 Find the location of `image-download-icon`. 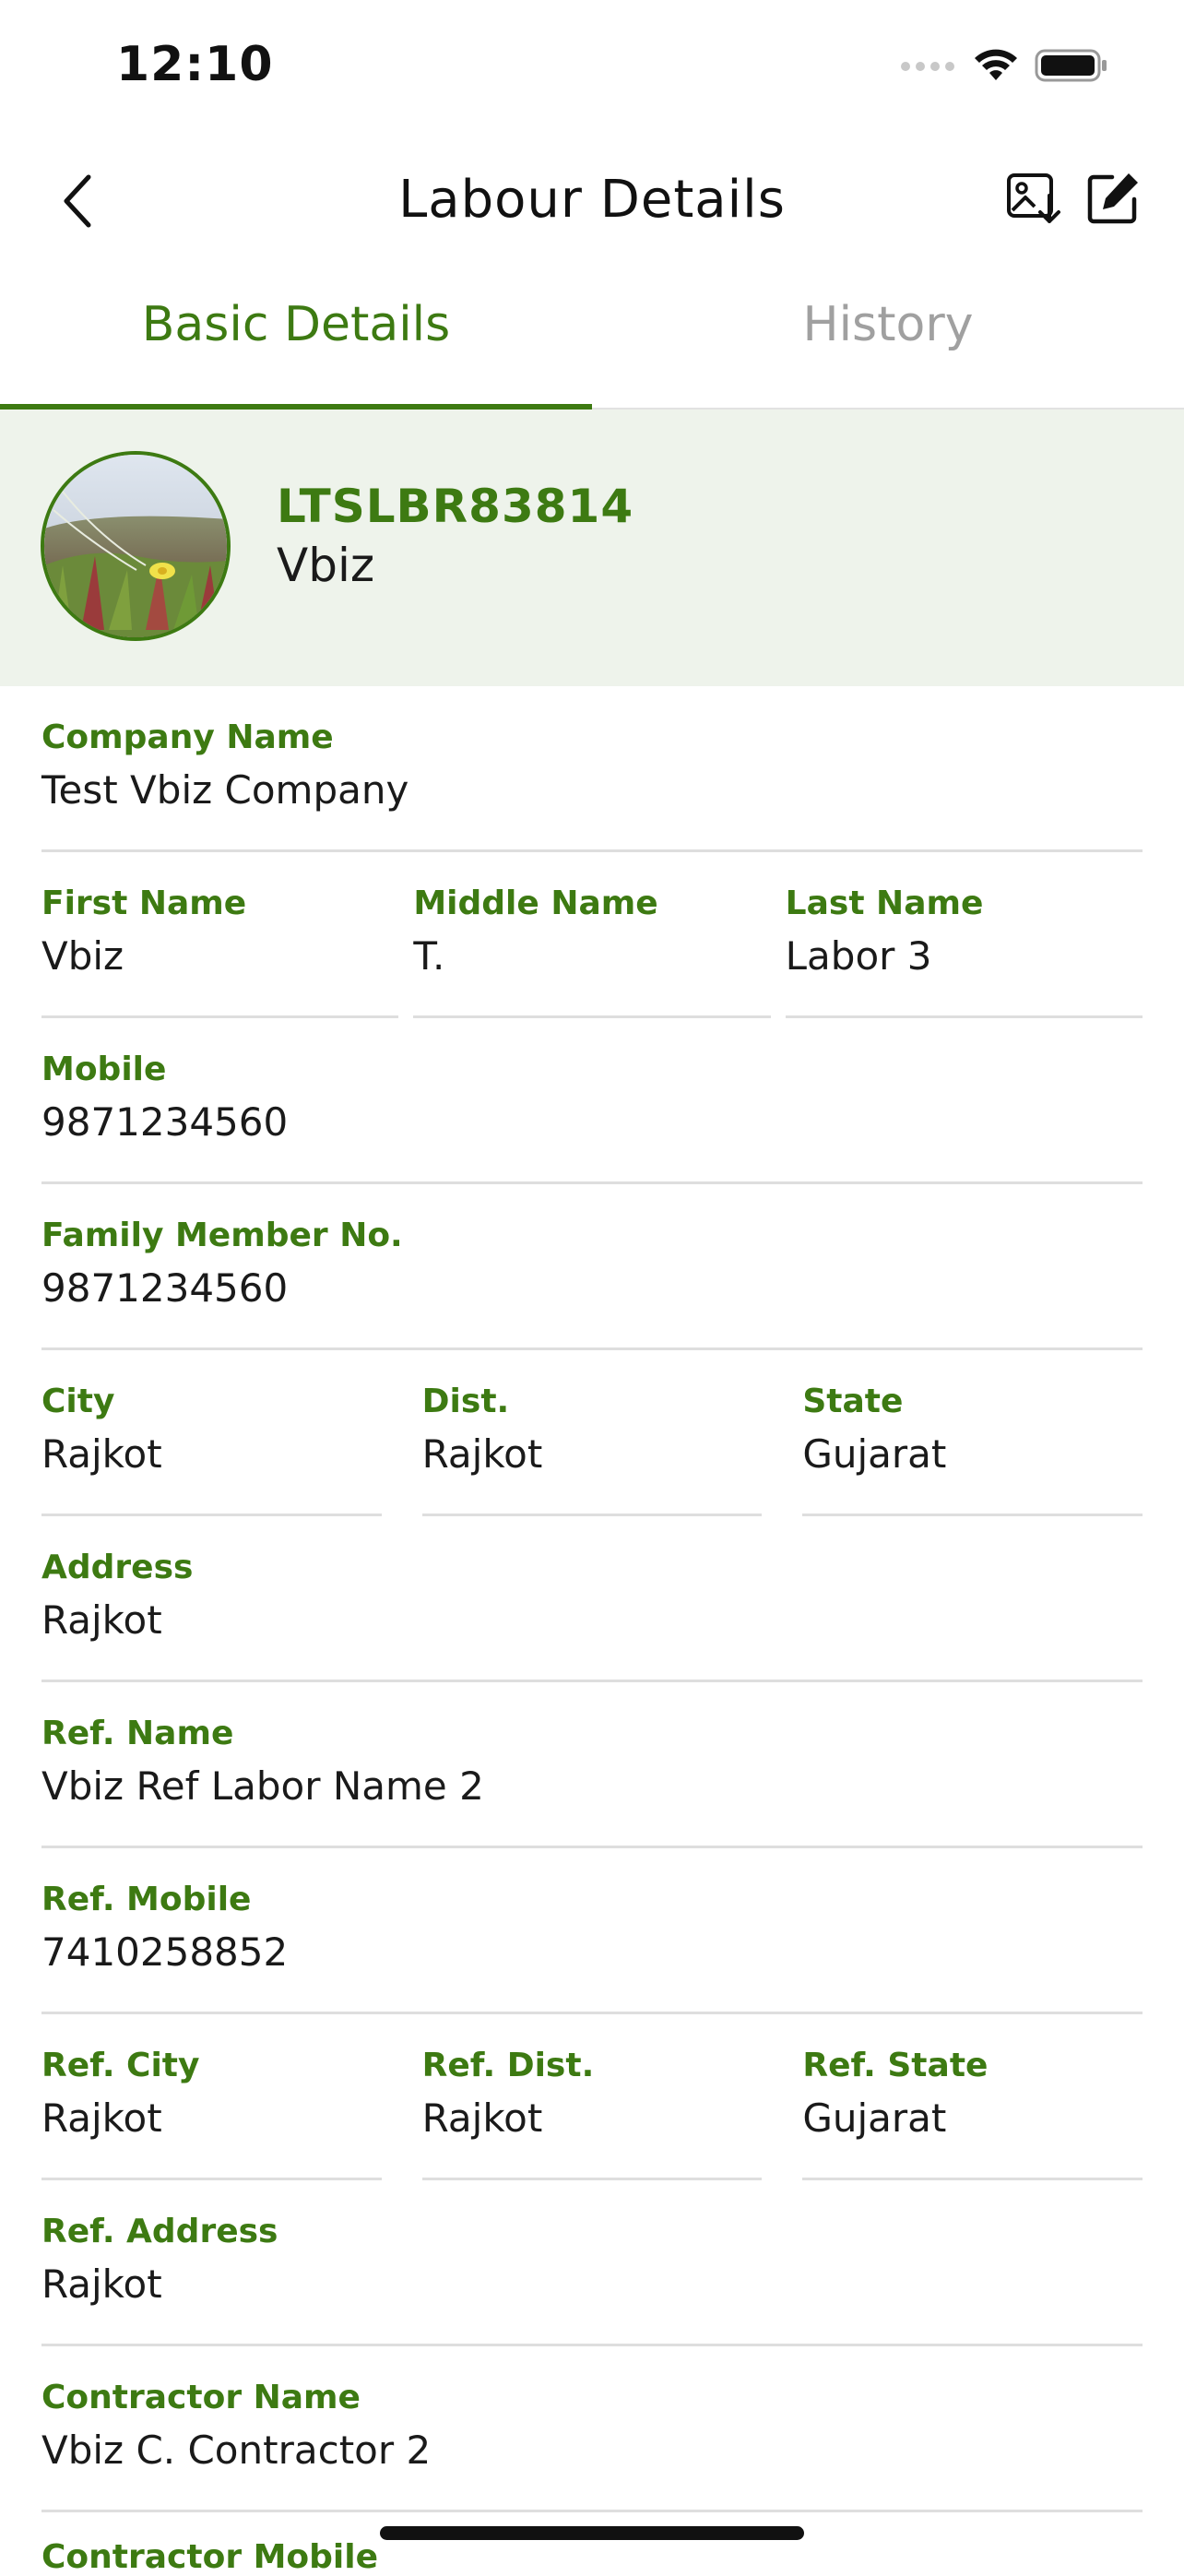

image-download-icon is located at coordinates (1033, 200).